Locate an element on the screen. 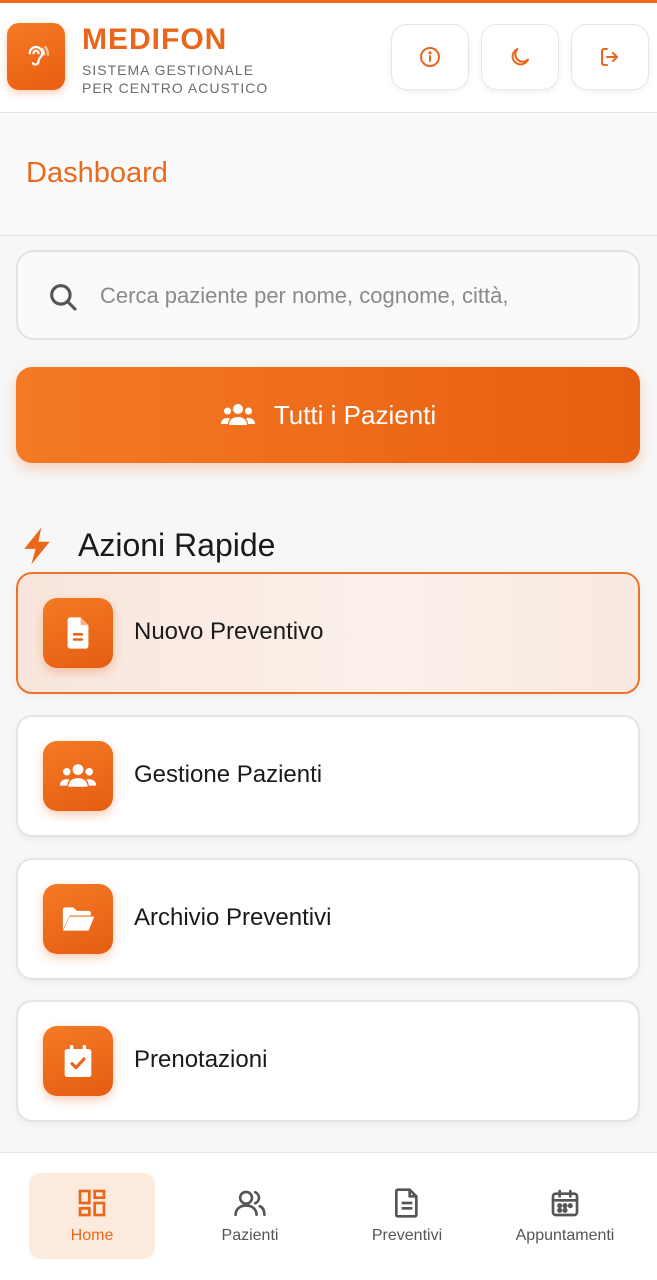  search-box is located at coordinates (328, 295).